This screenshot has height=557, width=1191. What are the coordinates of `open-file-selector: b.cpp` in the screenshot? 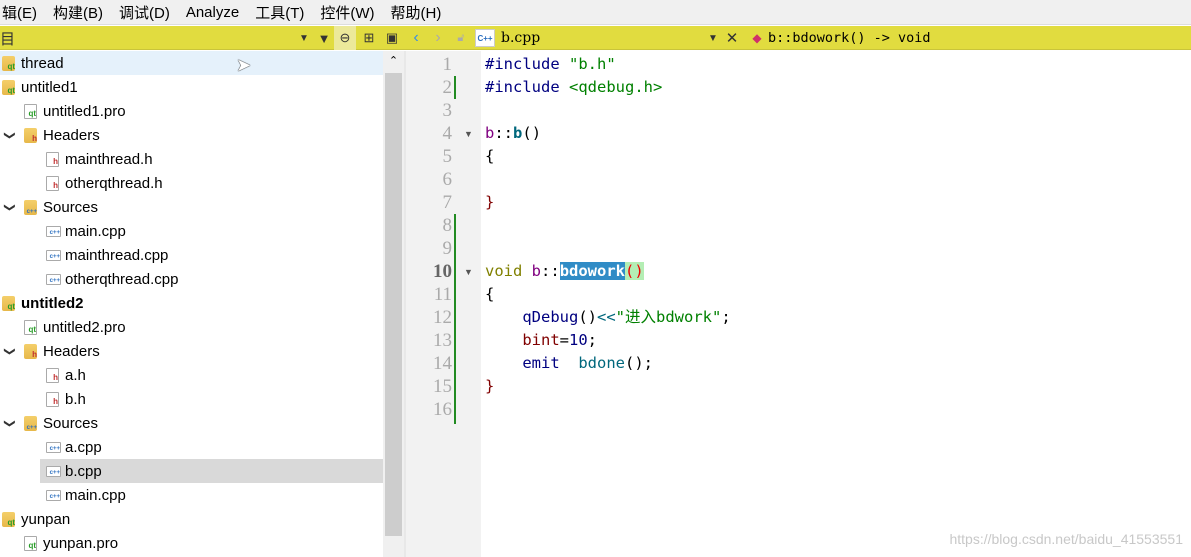 It's located at (520, 38).